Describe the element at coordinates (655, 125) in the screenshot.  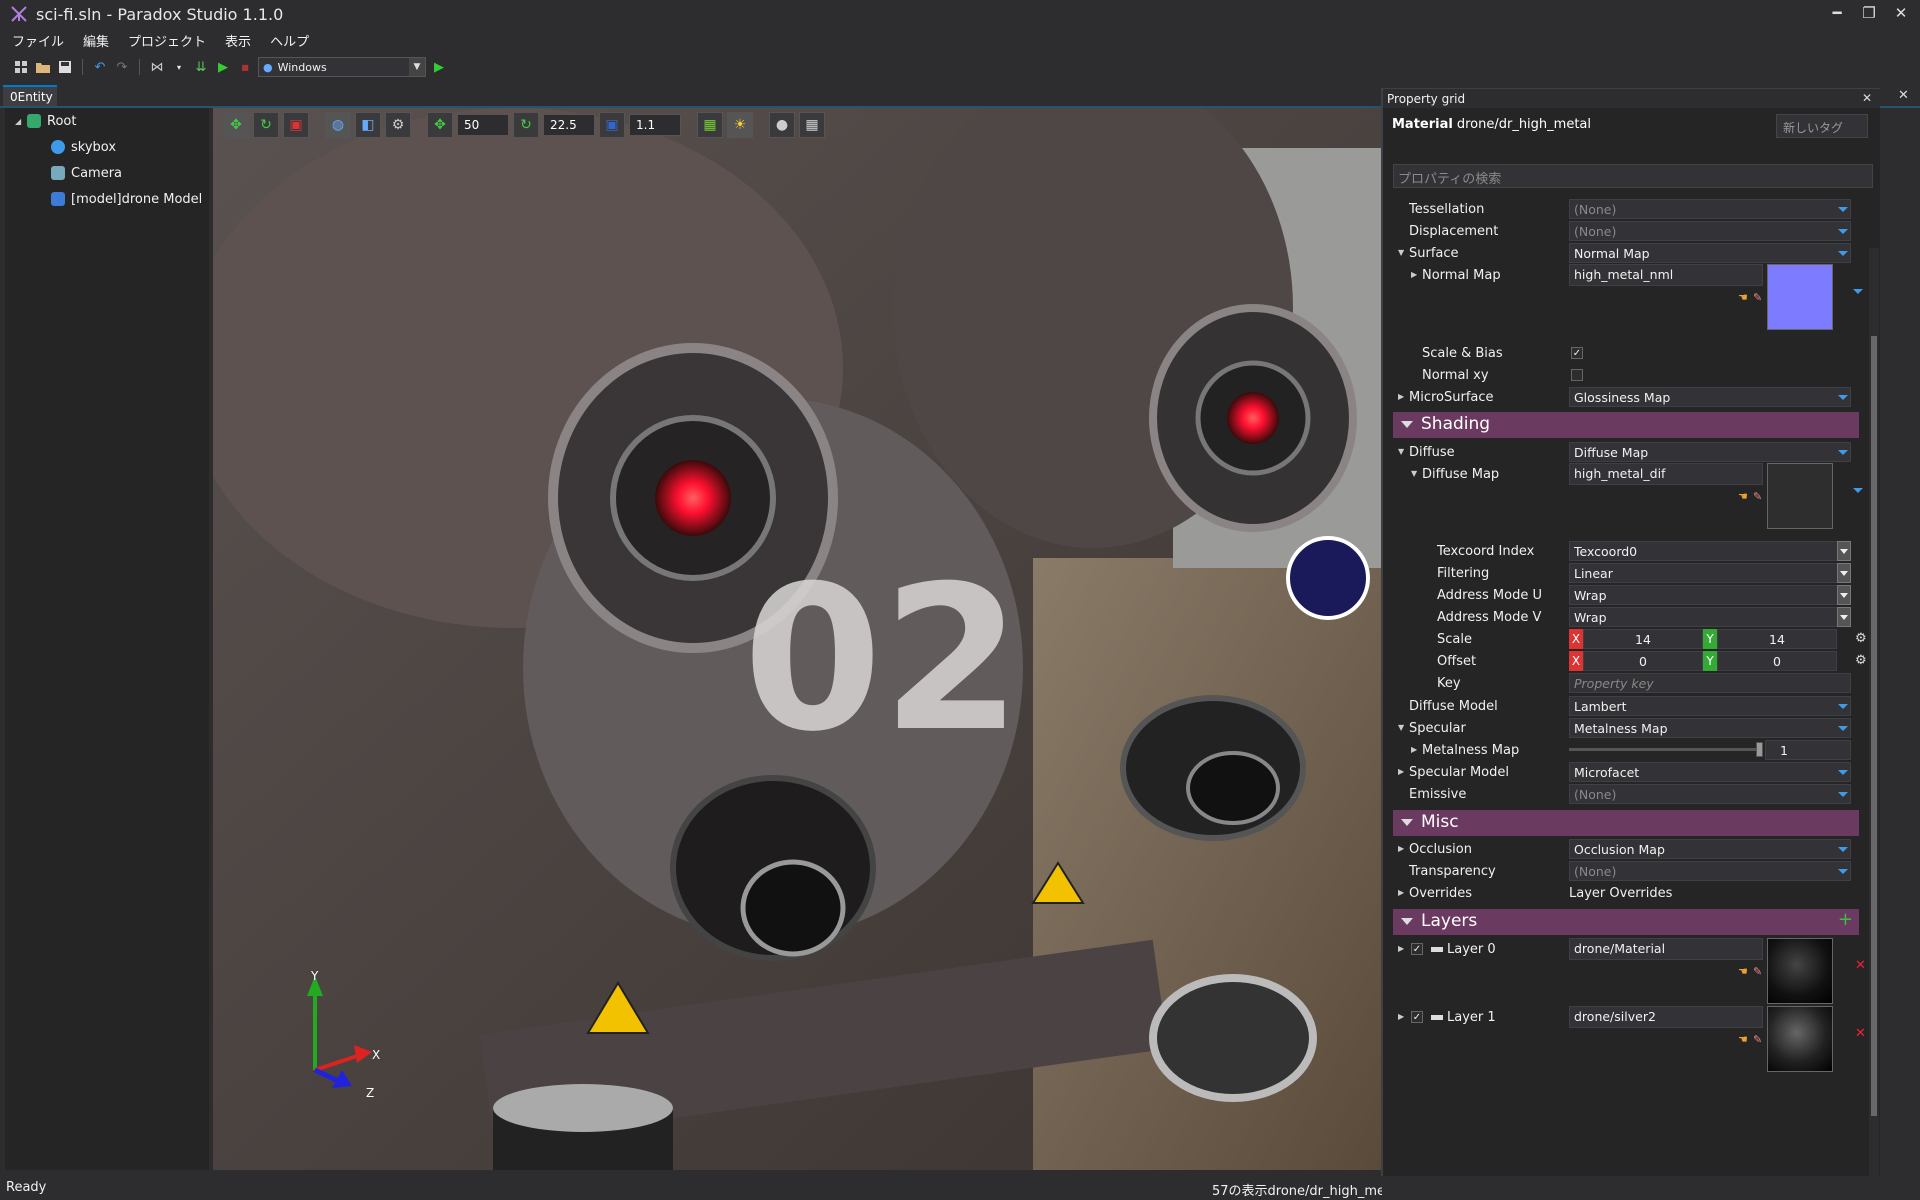
I see `scale-snap-input: 1.1` at that location.